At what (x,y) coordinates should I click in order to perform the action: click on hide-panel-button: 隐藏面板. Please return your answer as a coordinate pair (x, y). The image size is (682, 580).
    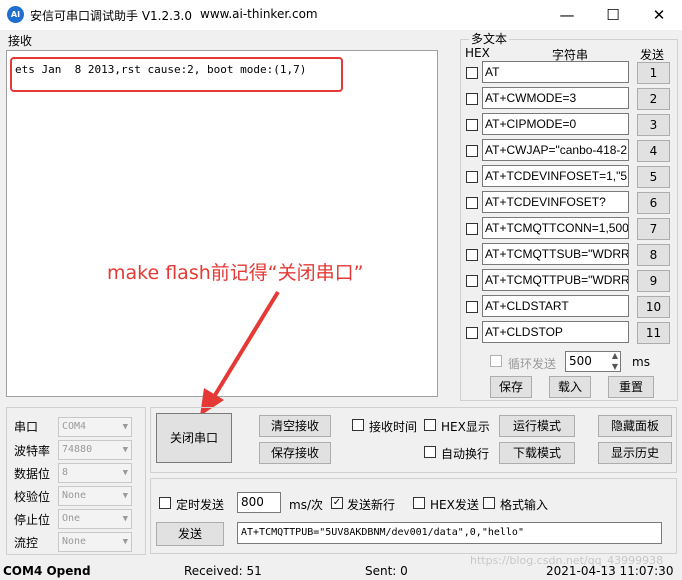
    Looking at the image, I should click on (635, 426).